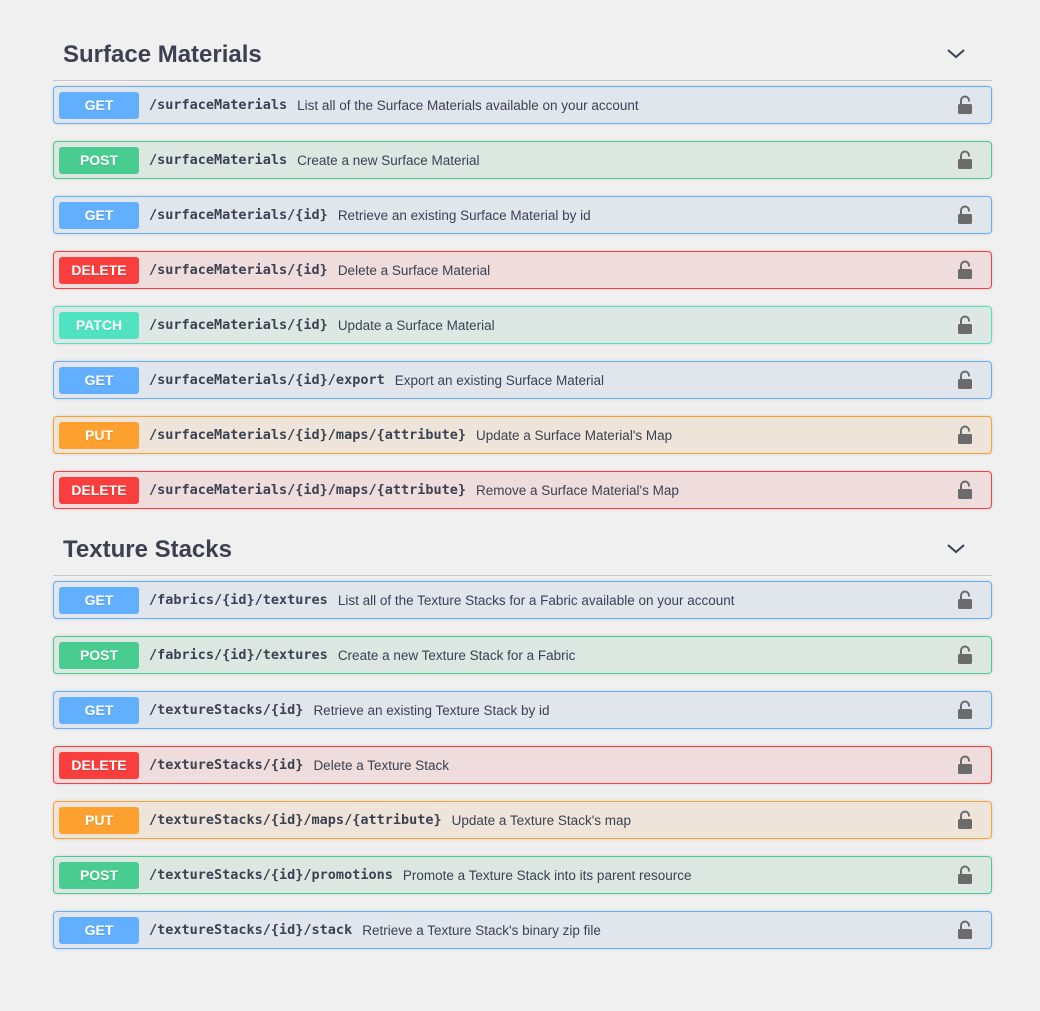  What do you see at coordinates (431, 710) in the screenshot?
I see `endpoint-summary: Retrieve an existing Texture Stack by id` at bounding box center [431, 710].